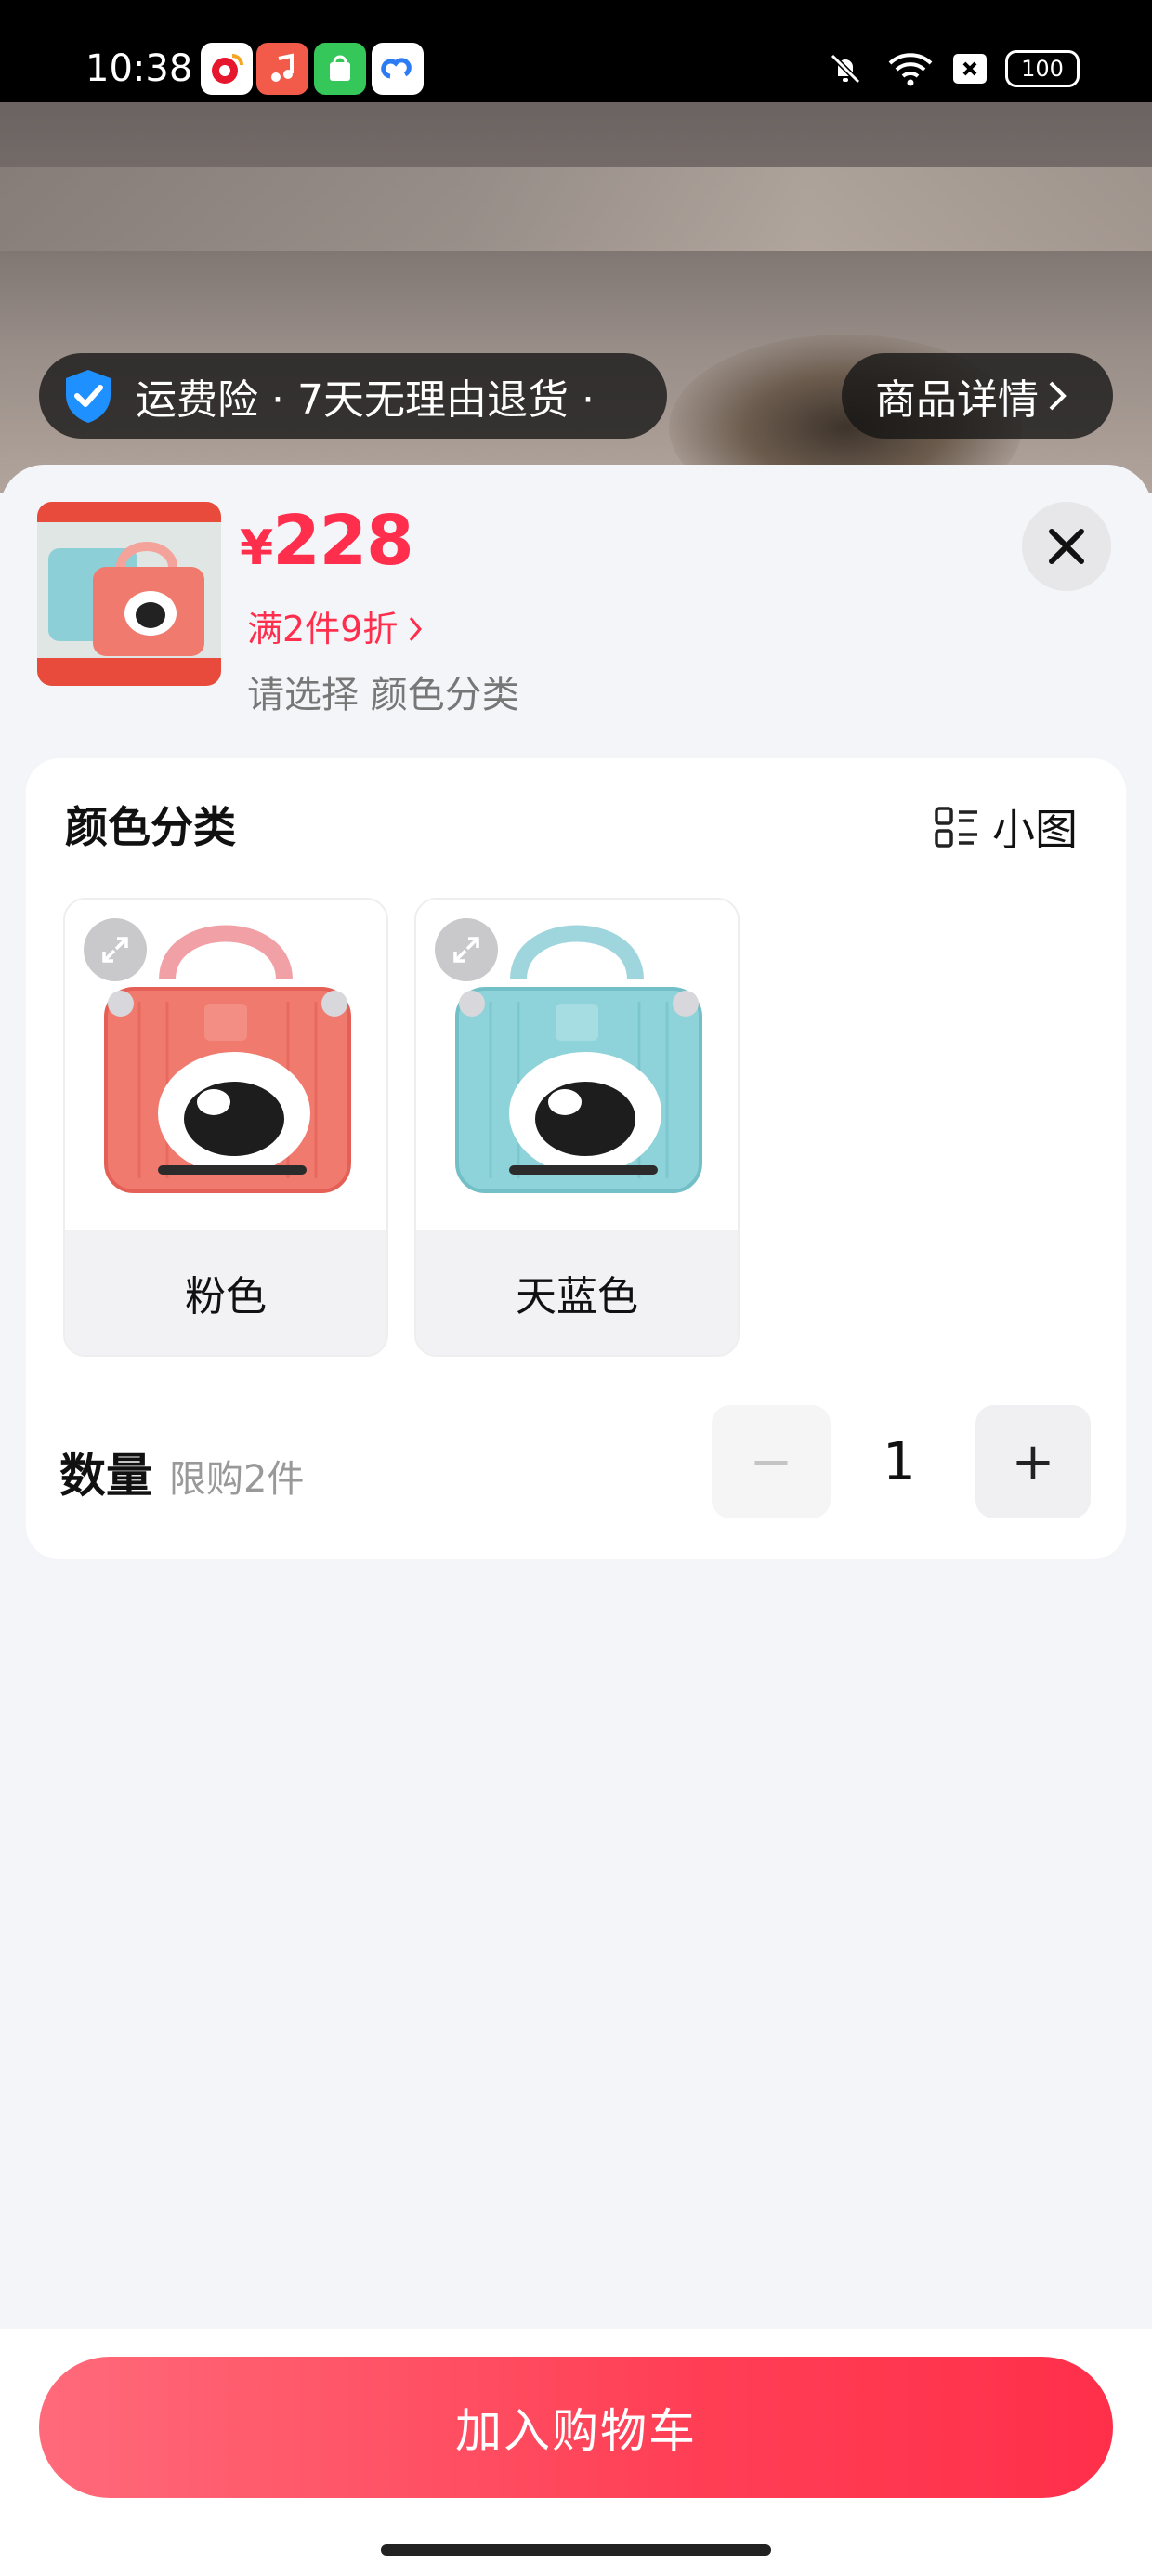  What do you see at coordinates (910, 69) in the screenshot?
I see `wifi-icon` at bounding box center [910, 69].